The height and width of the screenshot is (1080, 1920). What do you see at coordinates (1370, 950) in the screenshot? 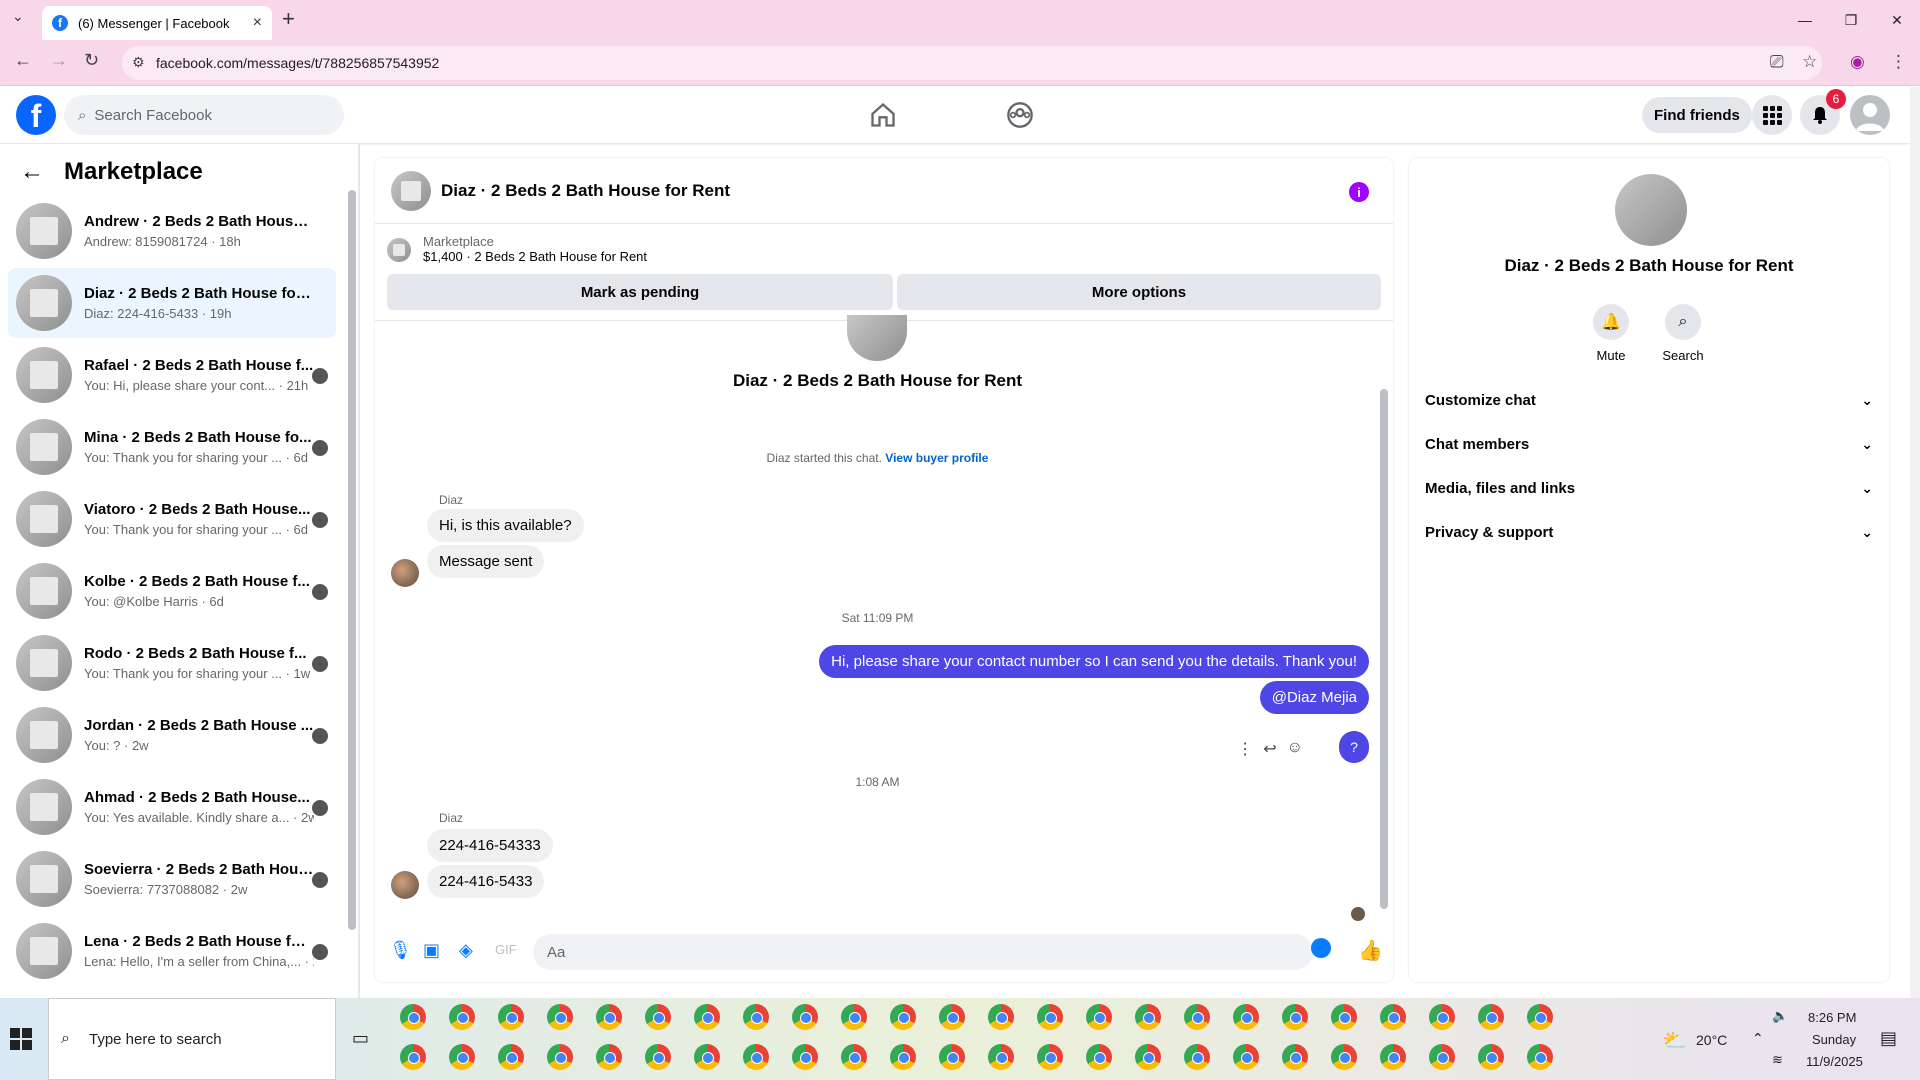
I see `thumbs-up-icon: 👍` at bounding box center [1370, 950].